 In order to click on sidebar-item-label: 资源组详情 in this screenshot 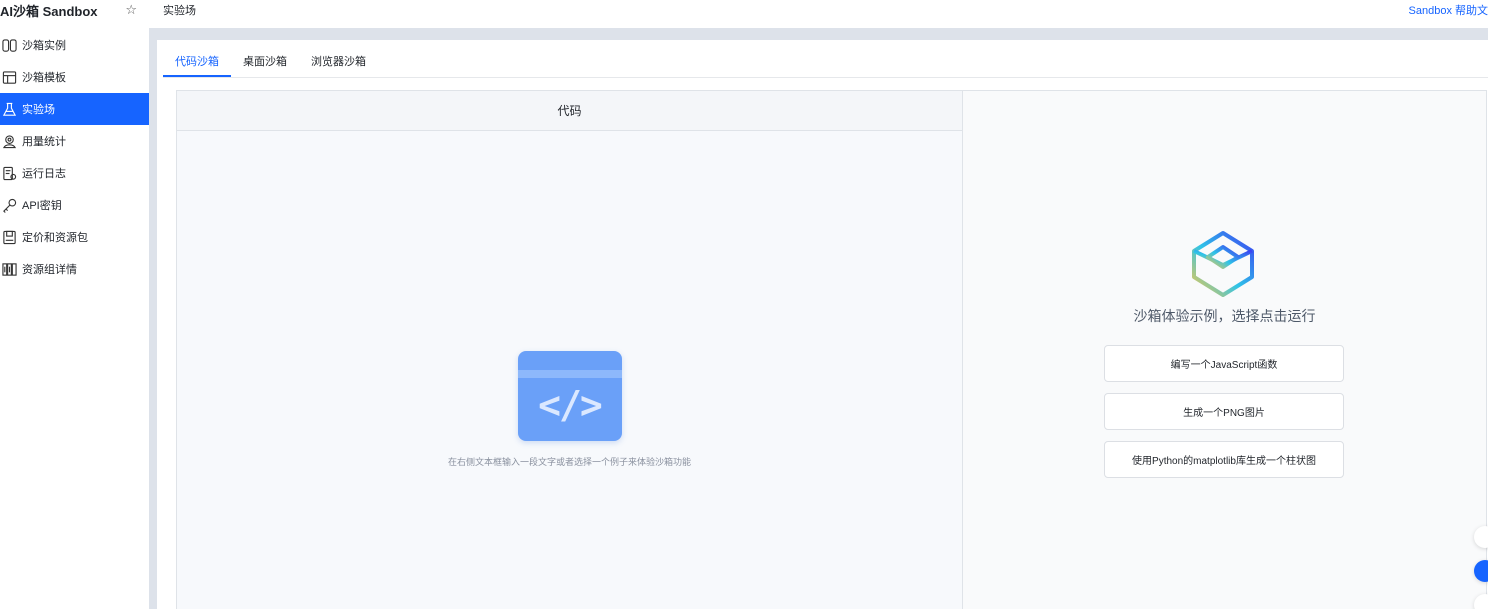, I will do `click(49, 270)`.